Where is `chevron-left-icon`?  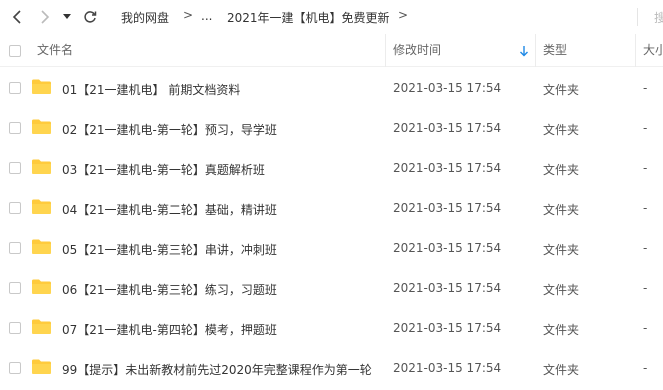 chevron-left-icon is located at coordinates (16, 17).